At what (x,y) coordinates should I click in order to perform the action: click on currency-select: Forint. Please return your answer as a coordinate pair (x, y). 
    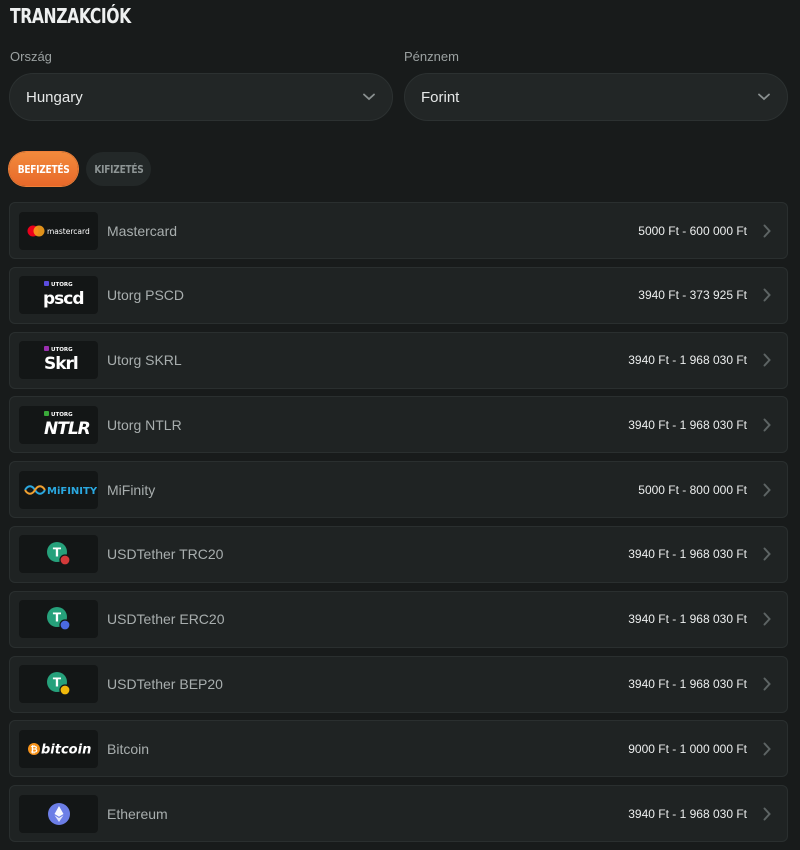
    Looking at the image, I should click on (596, 97).